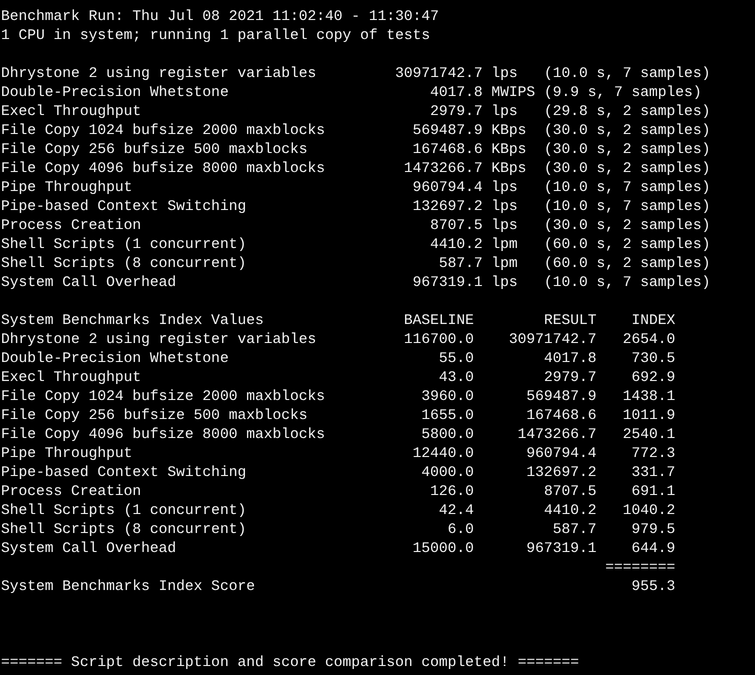  I want to click on table-cell-text: 4410.2, so click(569, 511).